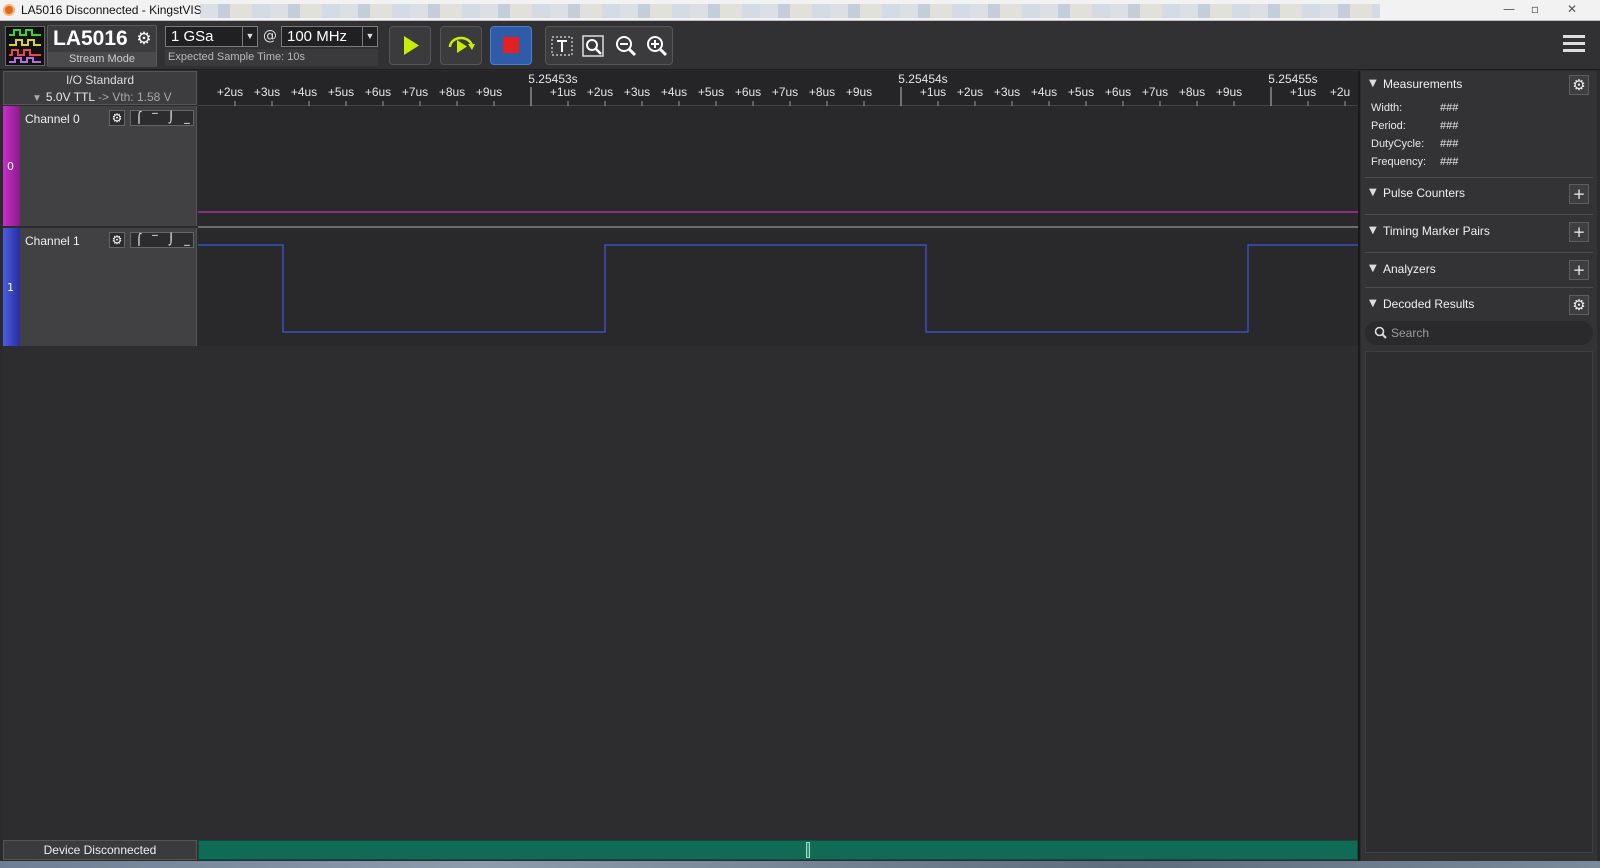  I want to click on zoom-out-icon, so click(626, 46).